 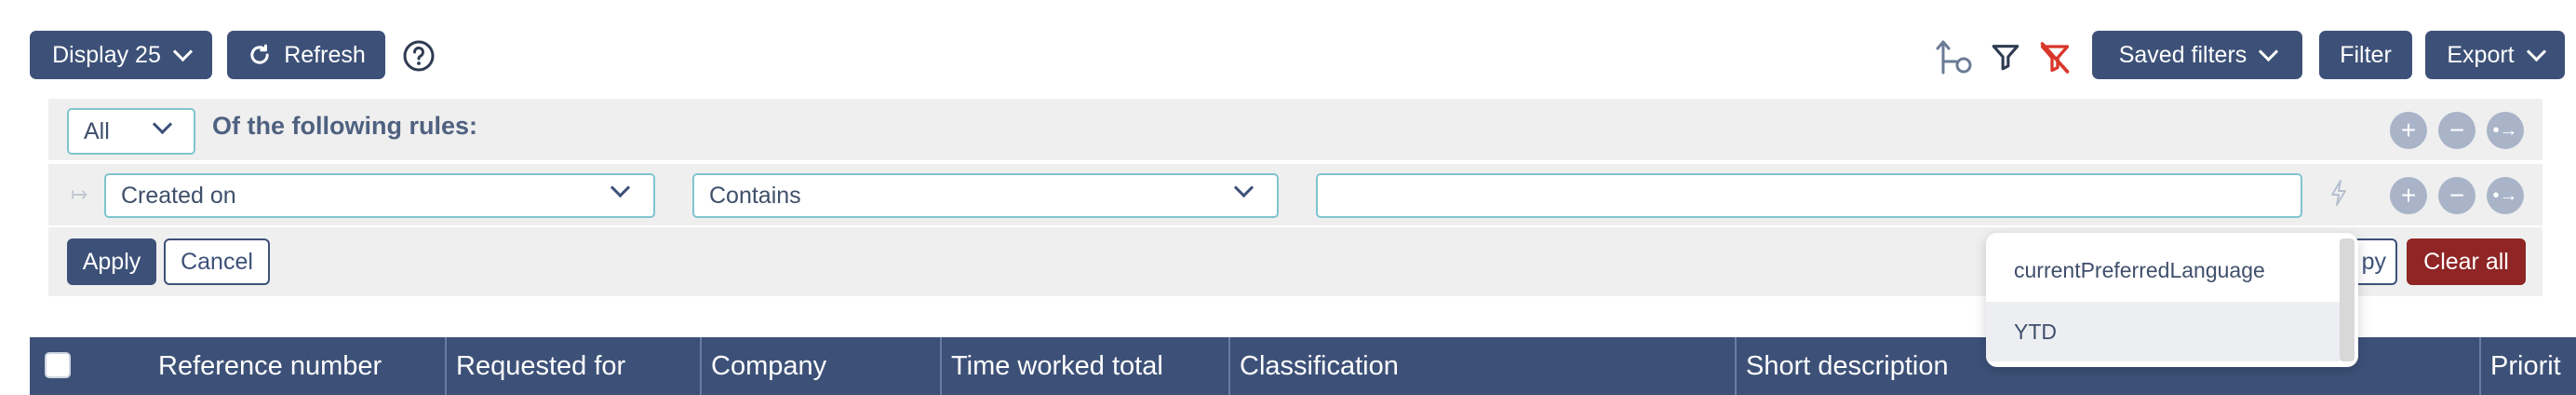 What do you see at coordinates (178, 195) in the screenshot?
I see `rule-field-value: Created on` at bounding box center [178, 195].